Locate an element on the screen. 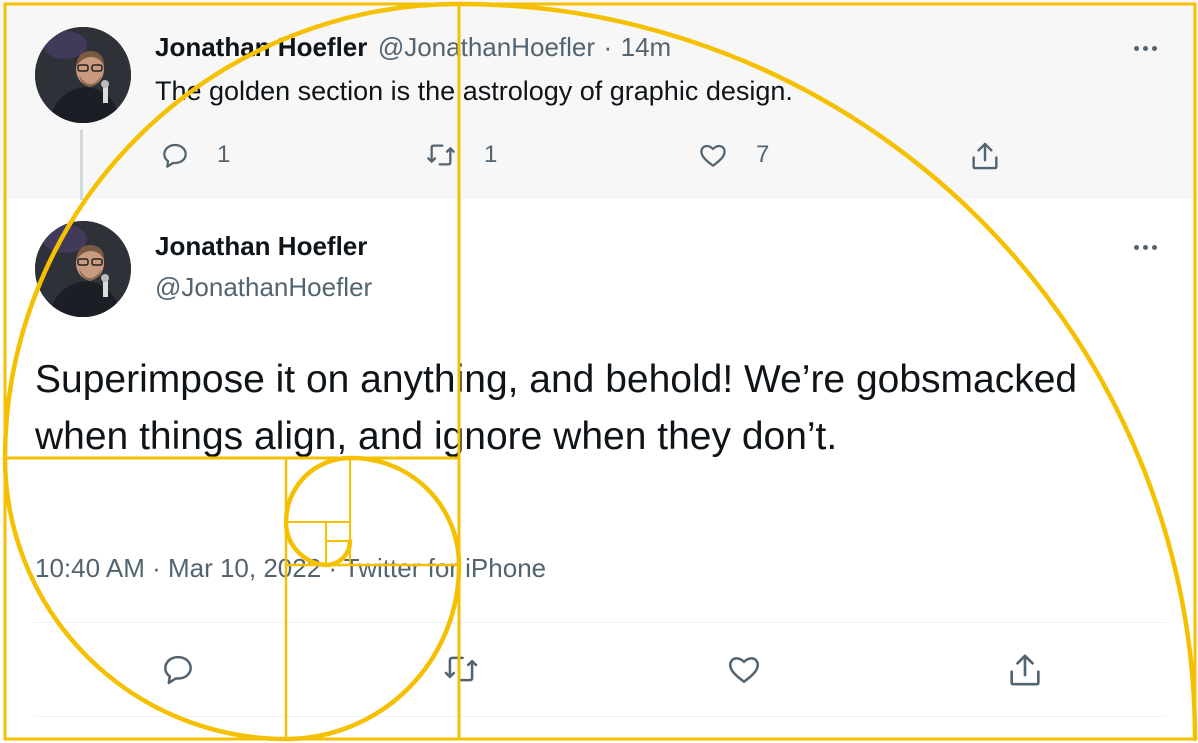 The image size is (1198, 743). thread-line is located at coordinates (81, 165).